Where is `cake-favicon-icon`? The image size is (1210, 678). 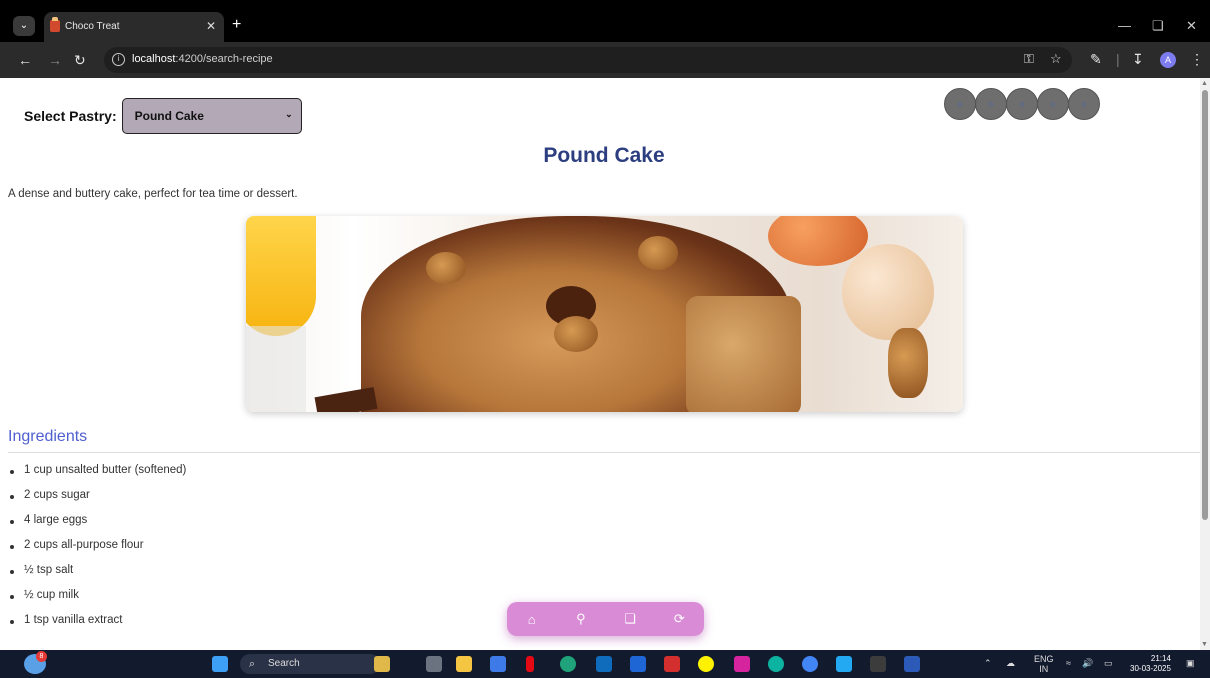 cake-favicon-icon is located at coordinates (55, 24).